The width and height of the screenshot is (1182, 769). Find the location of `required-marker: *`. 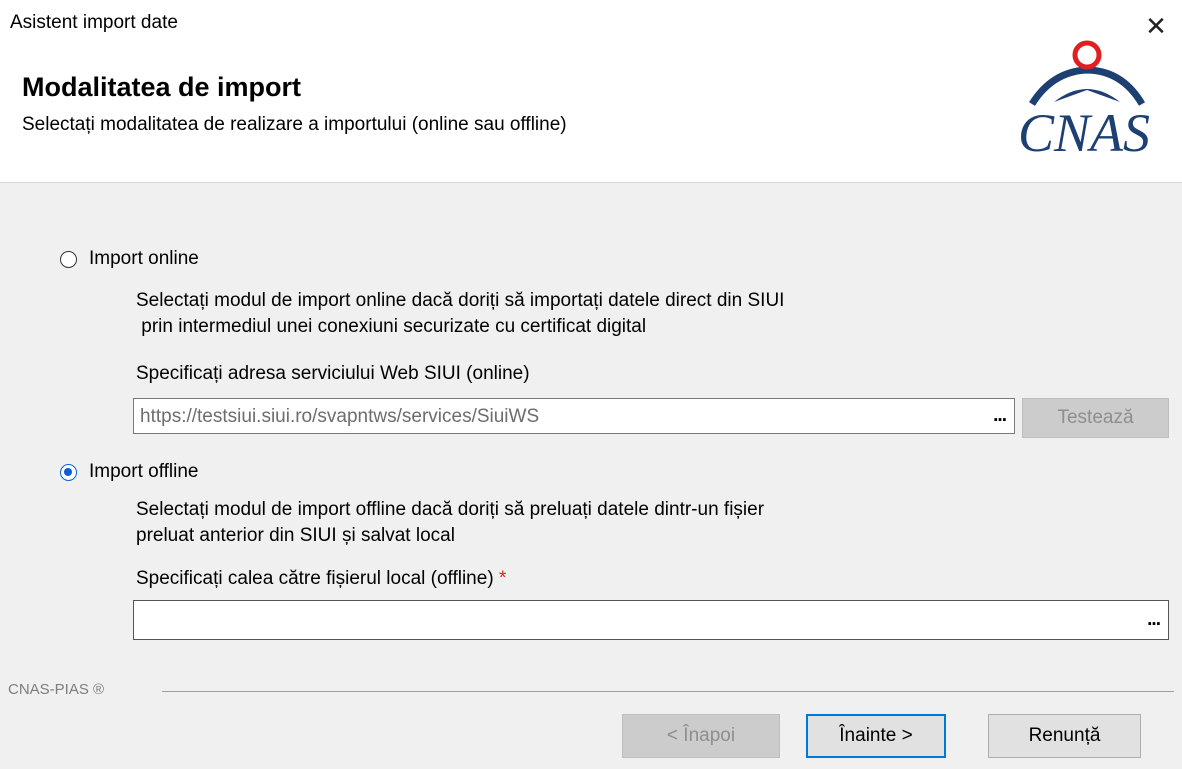

required-marker: * is located at coordinates (502, 578).